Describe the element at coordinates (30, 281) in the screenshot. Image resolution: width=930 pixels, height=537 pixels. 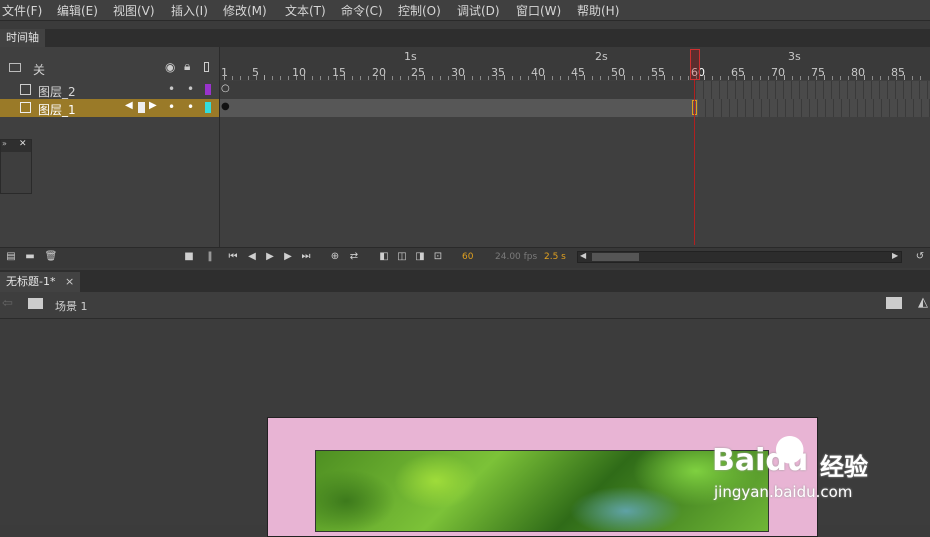
I see `document-title: 无标题-1*` at that location.